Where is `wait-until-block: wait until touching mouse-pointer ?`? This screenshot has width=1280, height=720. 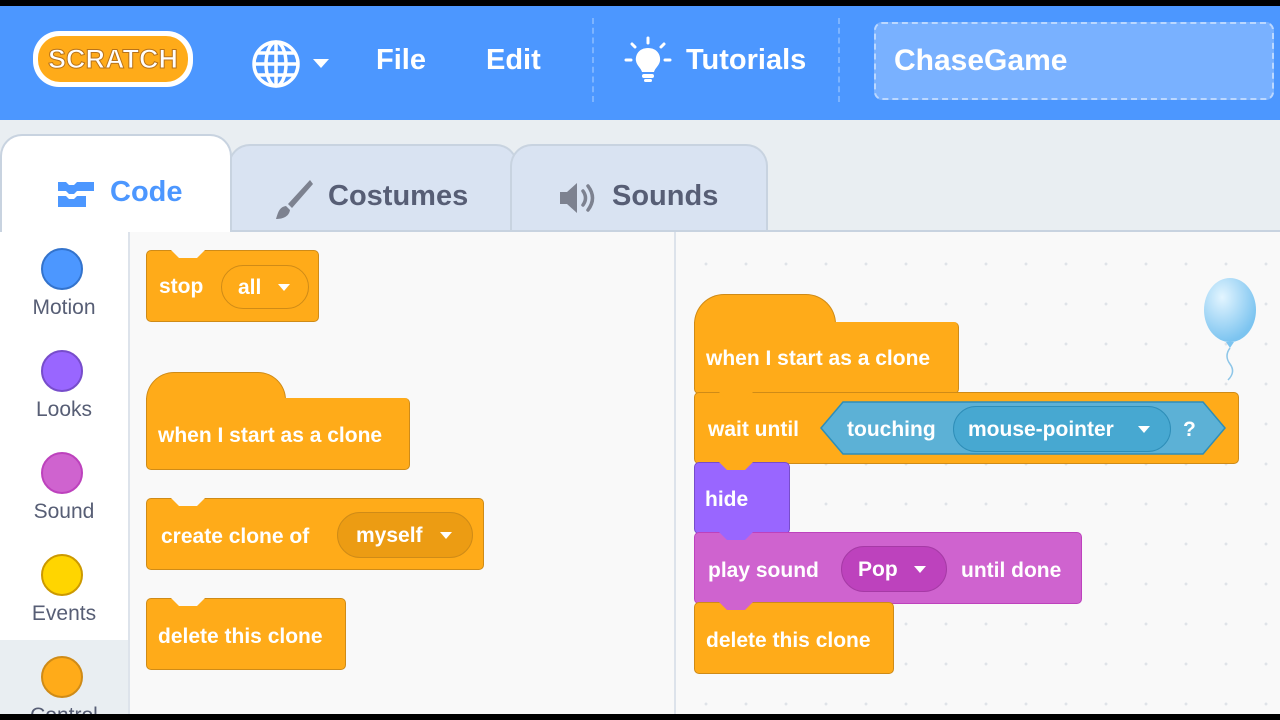
wait-until-block: wait until touching mouse-pointer ? is located at coordinates (966, 427).